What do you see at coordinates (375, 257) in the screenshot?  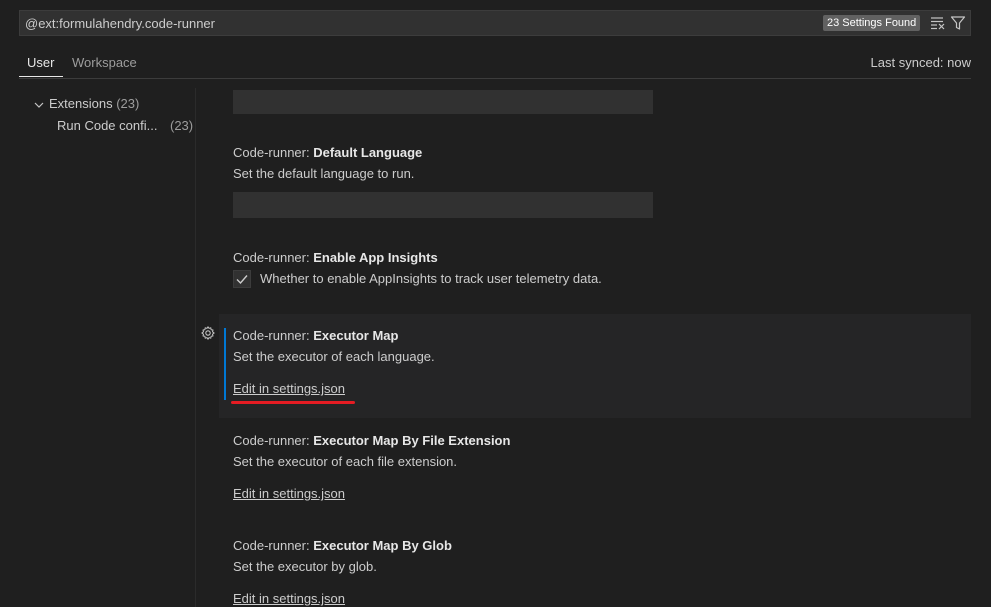 I see `setting-key: Enable App Insights` at bounding box center [375, 257].